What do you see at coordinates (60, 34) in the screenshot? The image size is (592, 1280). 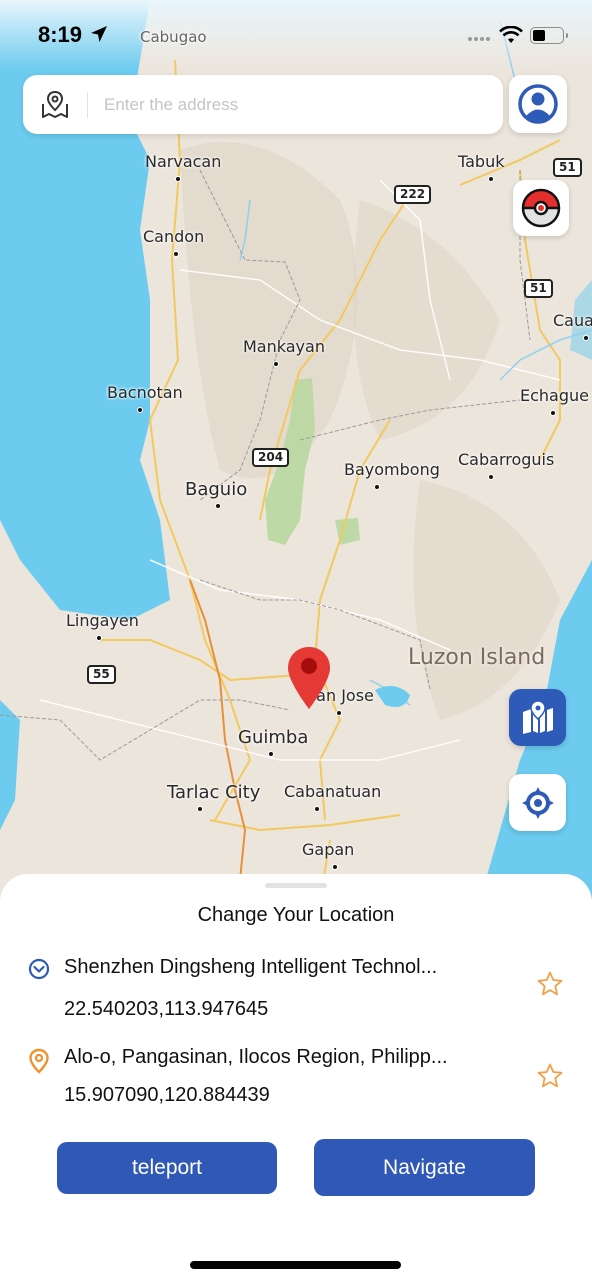 I see `clock: 8:19` at bounding box center [60, 34].